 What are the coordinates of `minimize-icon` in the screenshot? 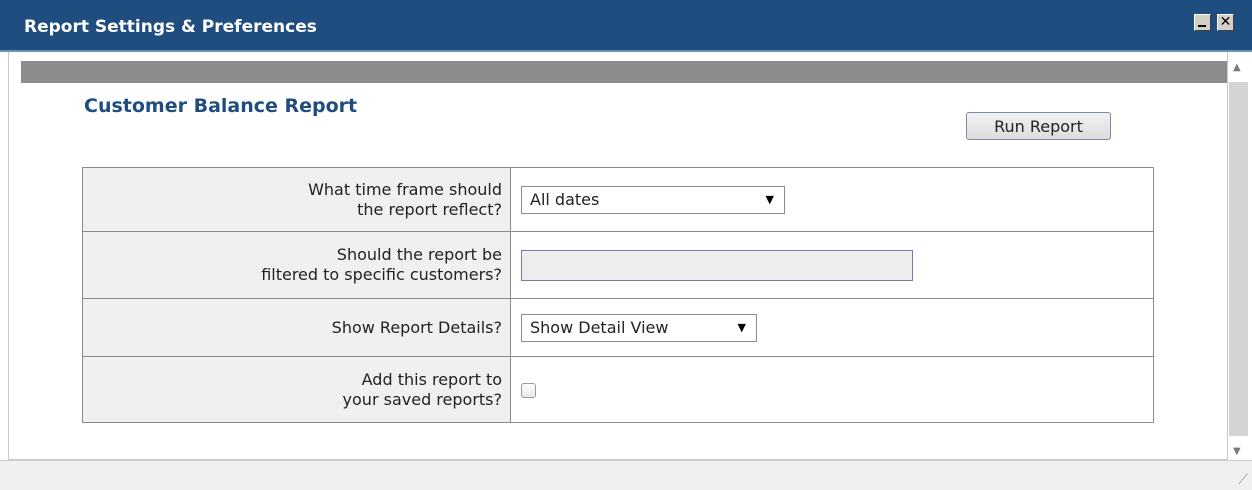 It's located at (1202, 26).